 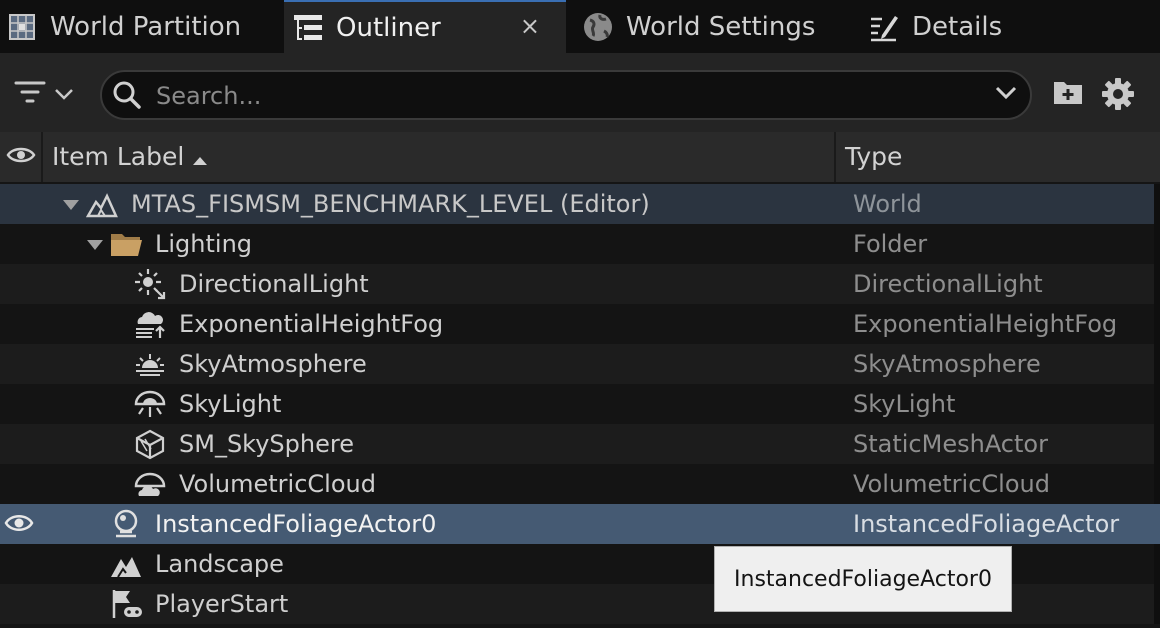 I want to click on row-label: MTAS_FISMSM_BENCHMARK_LEVEL (Editor), so click(x=390, y=204).